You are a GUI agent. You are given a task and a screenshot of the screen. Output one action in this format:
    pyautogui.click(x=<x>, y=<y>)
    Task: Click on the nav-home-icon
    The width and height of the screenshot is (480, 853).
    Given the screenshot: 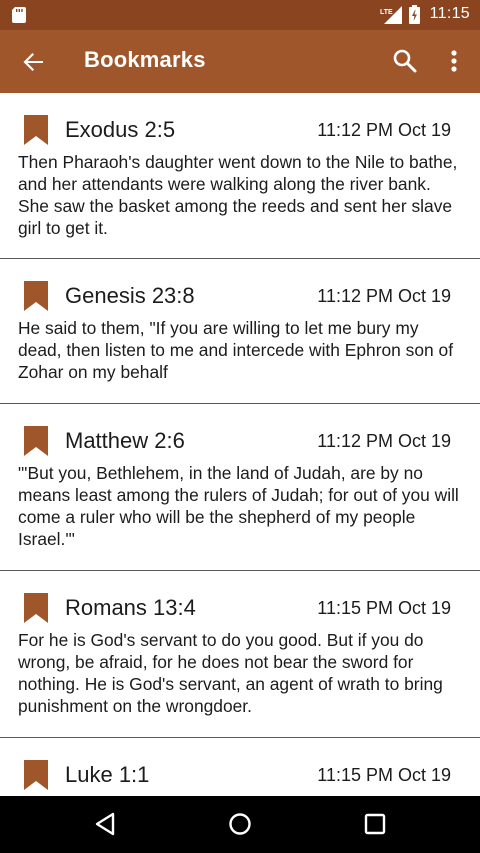 What is the action you would take?
    pyautogui.click(x=240, y=824)
    